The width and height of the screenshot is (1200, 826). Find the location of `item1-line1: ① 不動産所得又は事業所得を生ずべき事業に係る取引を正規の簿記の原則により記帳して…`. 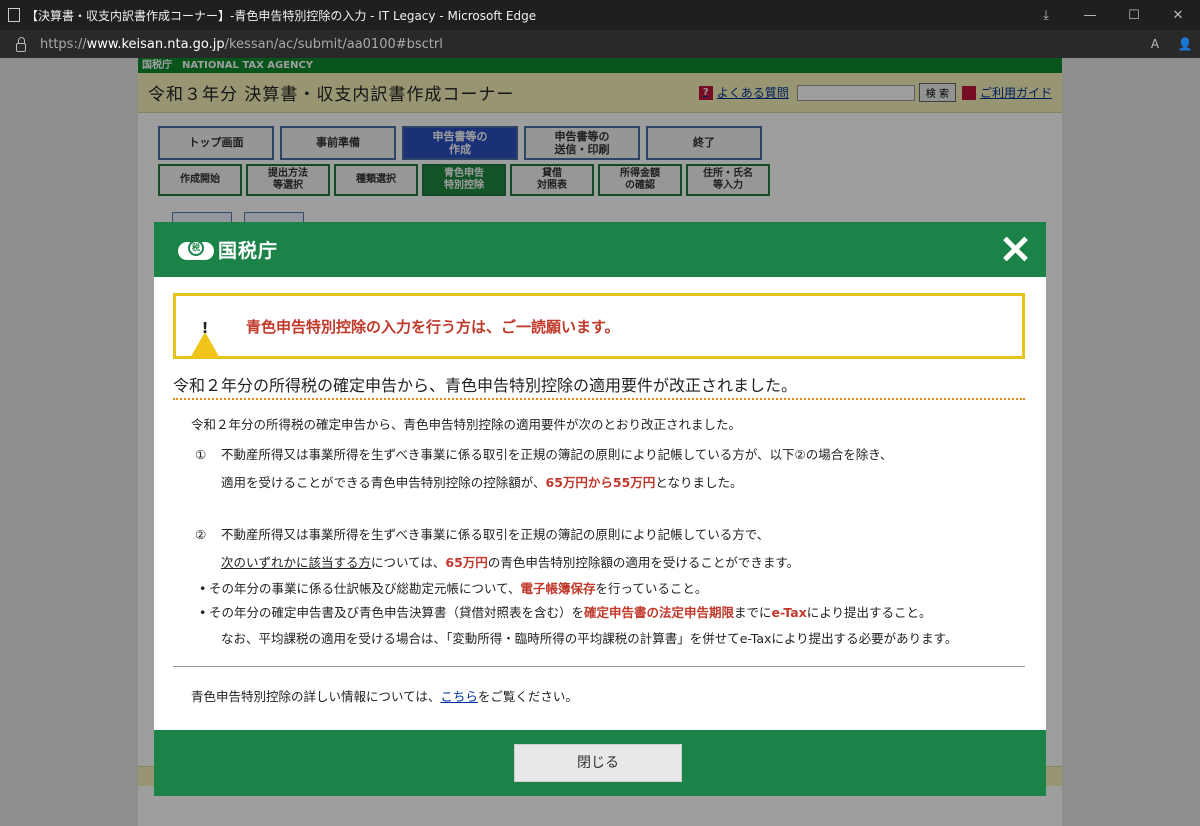

item1-line1: ① 不動産所得又は事業所得を生ずべき事業に係る取引を正規の簿記の原則により記帳して… is located at coordinates (544, 454).